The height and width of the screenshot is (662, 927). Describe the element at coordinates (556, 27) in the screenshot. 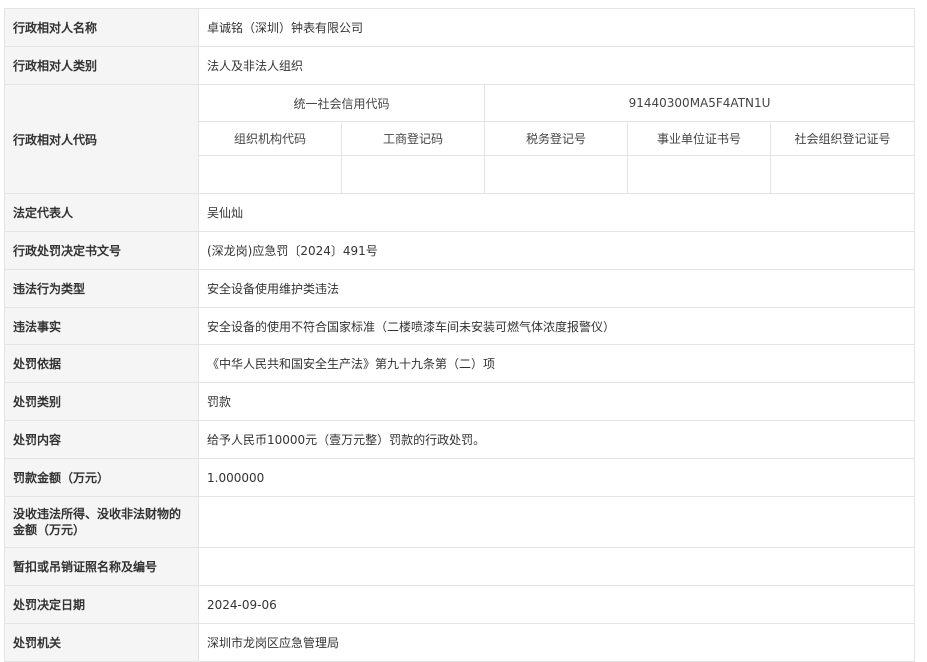

I see `value-name: 卓诚铭（深圳）钟表有限公司` at that location.